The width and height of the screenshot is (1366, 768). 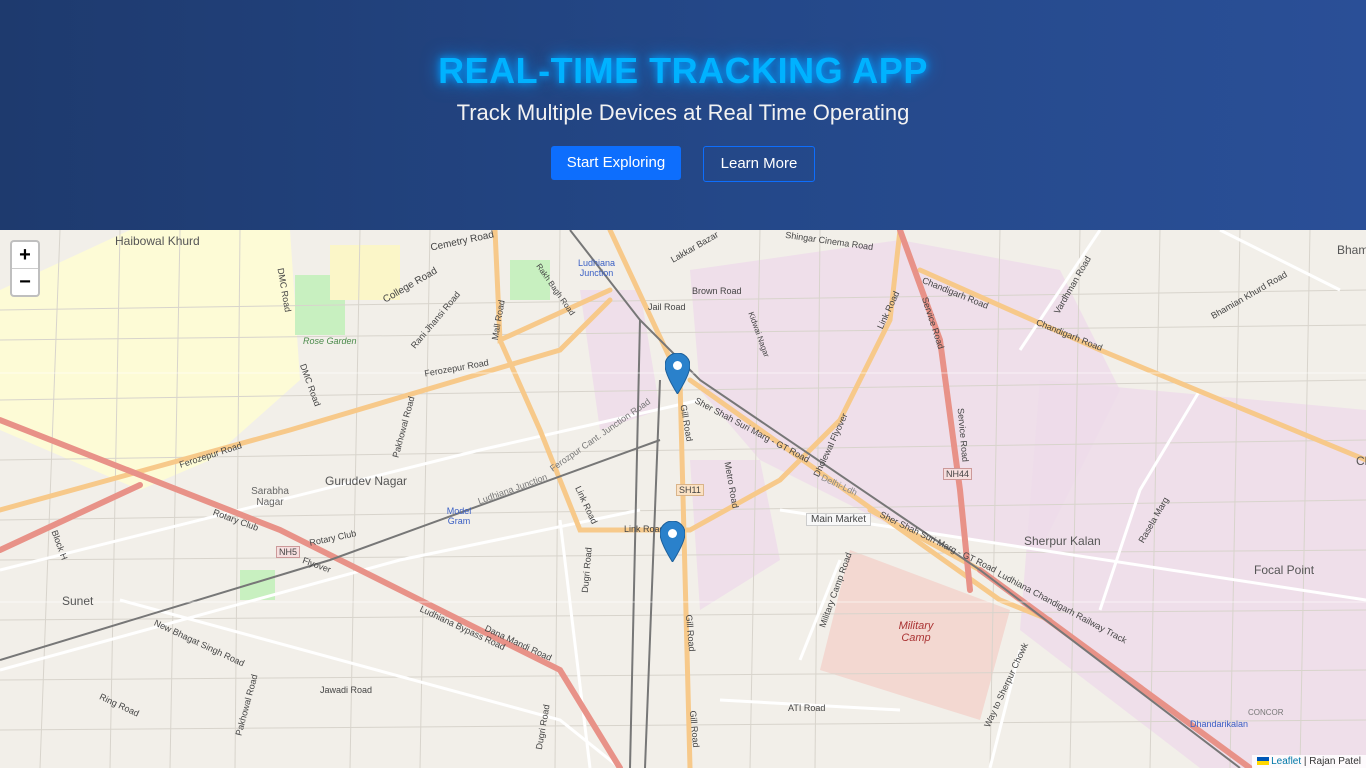 I want to click on start-exploring-button: Start Exploring, so click(x=616, y=163).